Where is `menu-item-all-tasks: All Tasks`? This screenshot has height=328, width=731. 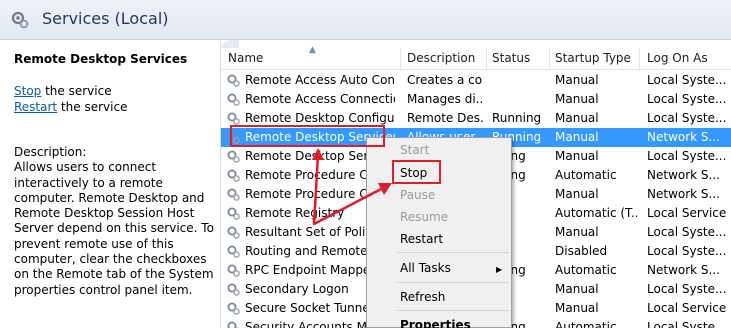 menu-item-all-tasks: All Tasks is located at coordinates (425, 268).